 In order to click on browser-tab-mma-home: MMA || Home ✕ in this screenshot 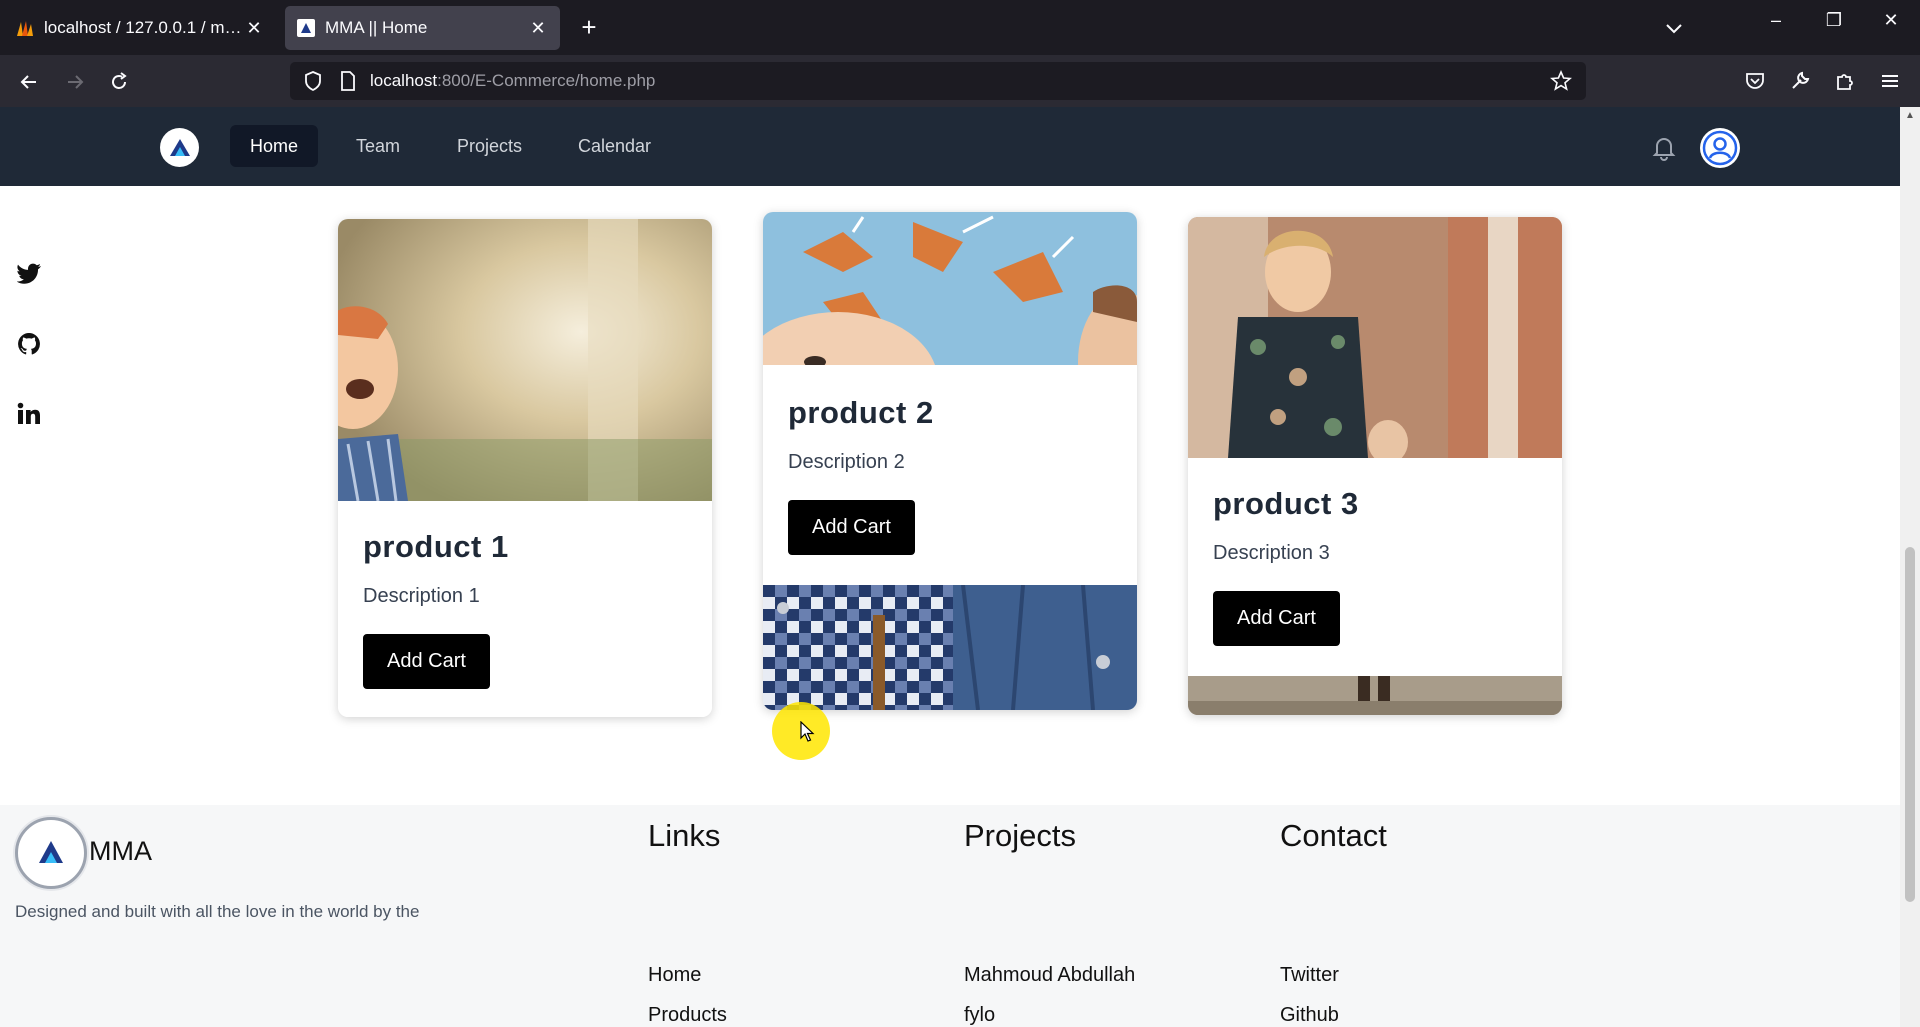, I will do `click(422, 28)`.